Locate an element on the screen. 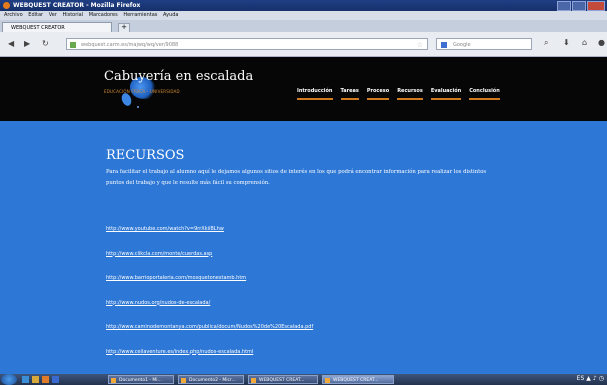 This screenshot has width=607, height=385. system-tray: ES ▲ ♪ ◷ is located at coordinates (590, 378).